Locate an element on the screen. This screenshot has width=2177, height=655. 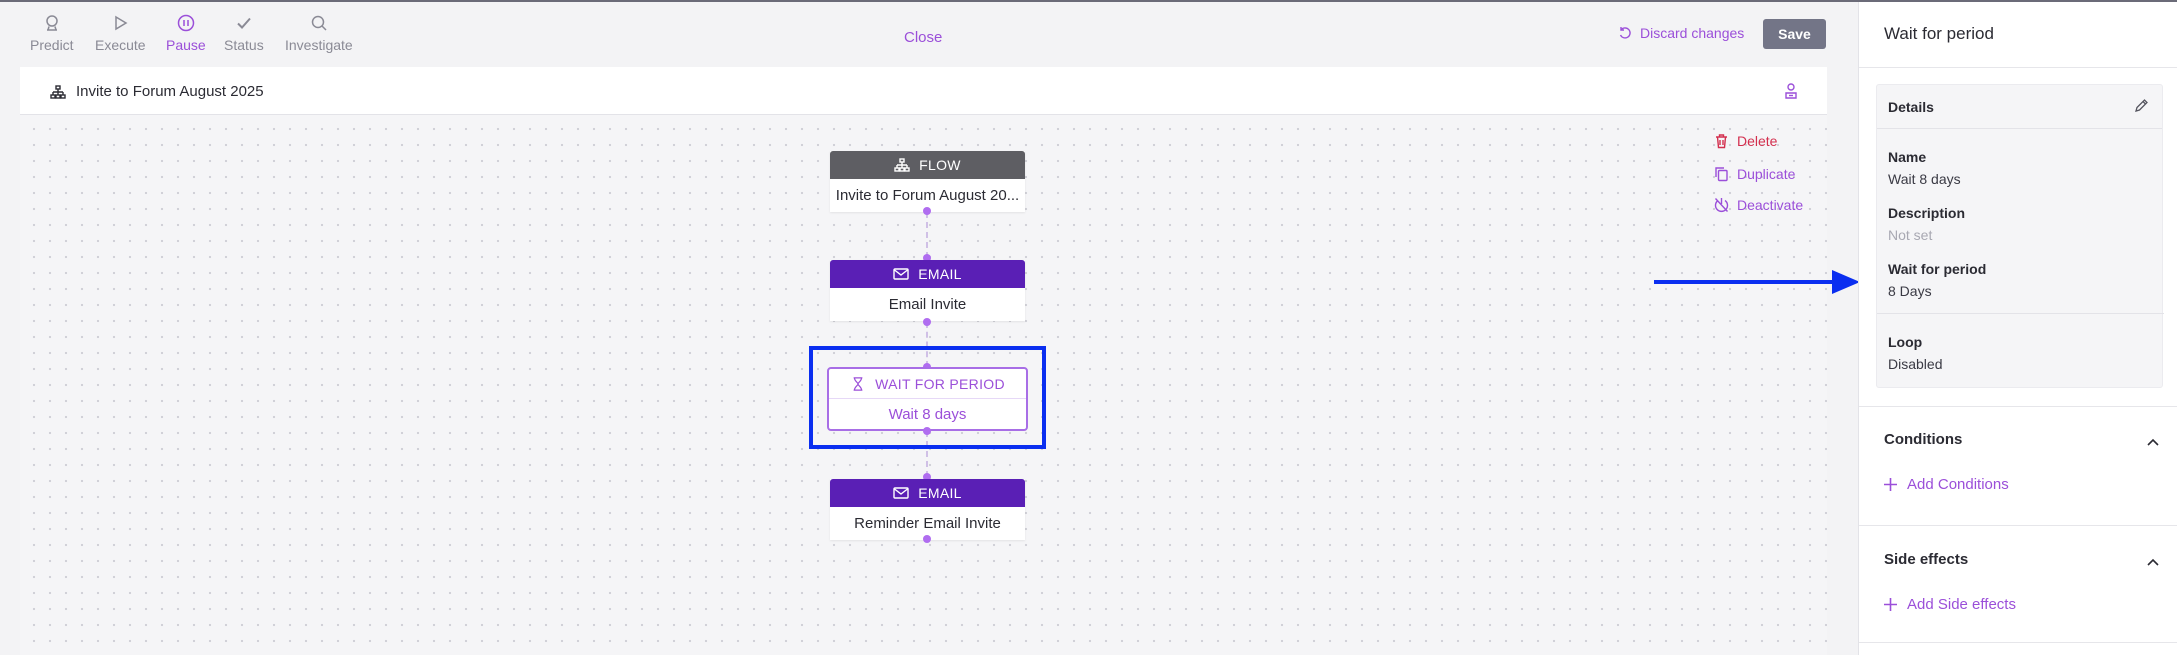
delete-label: Delete is located at coordinates (1757, 141).